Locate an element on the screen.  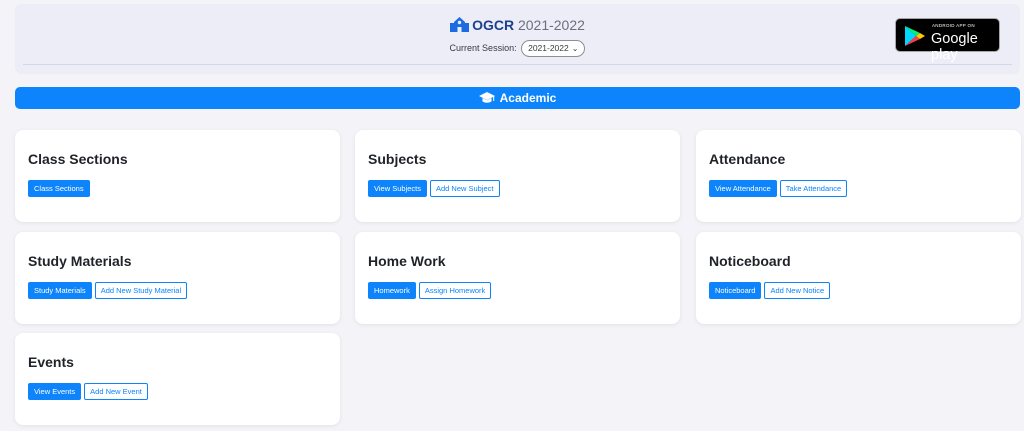
session-row: Current Session: 2021-2022 ⌄ is located at coordinates (517, 49).